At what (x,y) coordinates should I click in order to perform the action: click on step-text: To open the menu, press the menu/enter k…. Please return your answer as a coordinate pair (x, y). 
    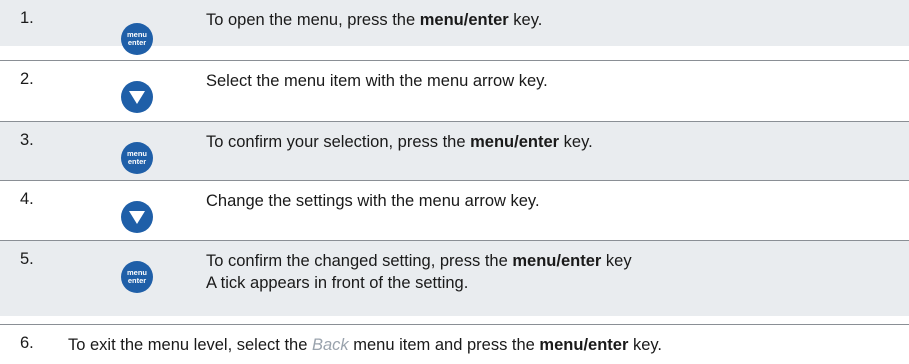
    Looking at the image, I should click on (374, 20).